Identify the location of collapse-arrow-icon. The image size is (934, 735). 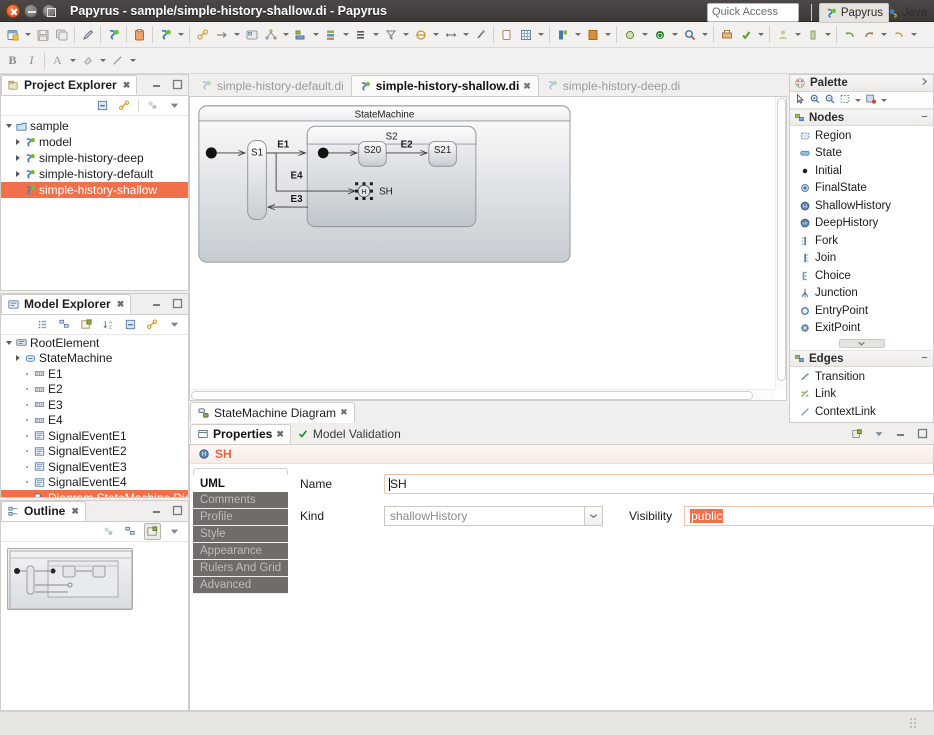
(8, 343).